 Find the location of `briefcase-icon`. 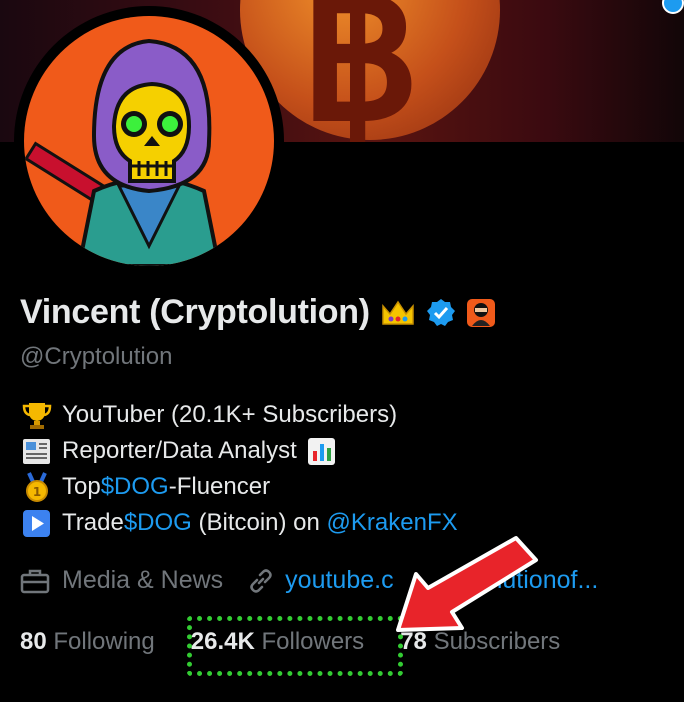

briefcase-icon is located at coordinates (35, 581).